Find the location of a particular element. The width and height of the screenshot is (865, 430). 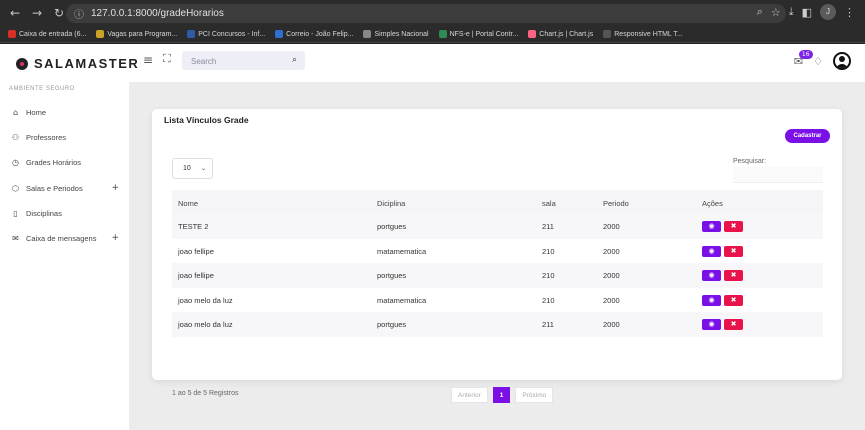

mail-icon: ✉ is located at coordinates (15, 238).